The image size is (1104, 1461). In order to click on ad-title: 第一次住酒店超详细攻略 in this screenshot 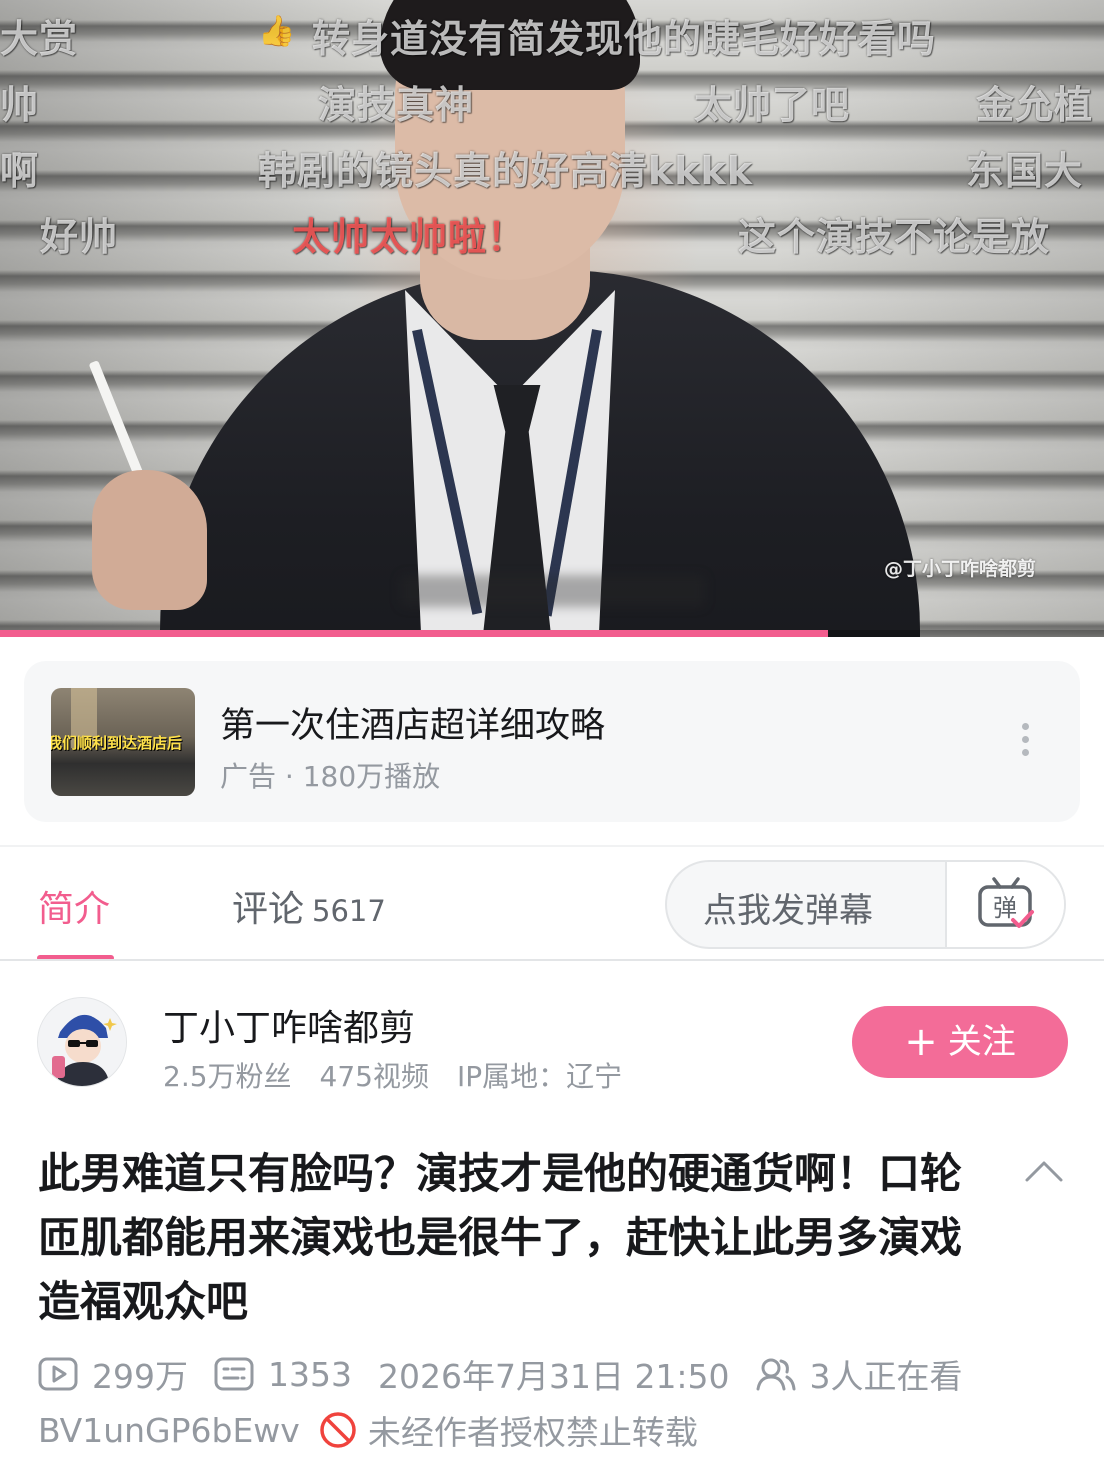, I will do `click(412, 722)`.